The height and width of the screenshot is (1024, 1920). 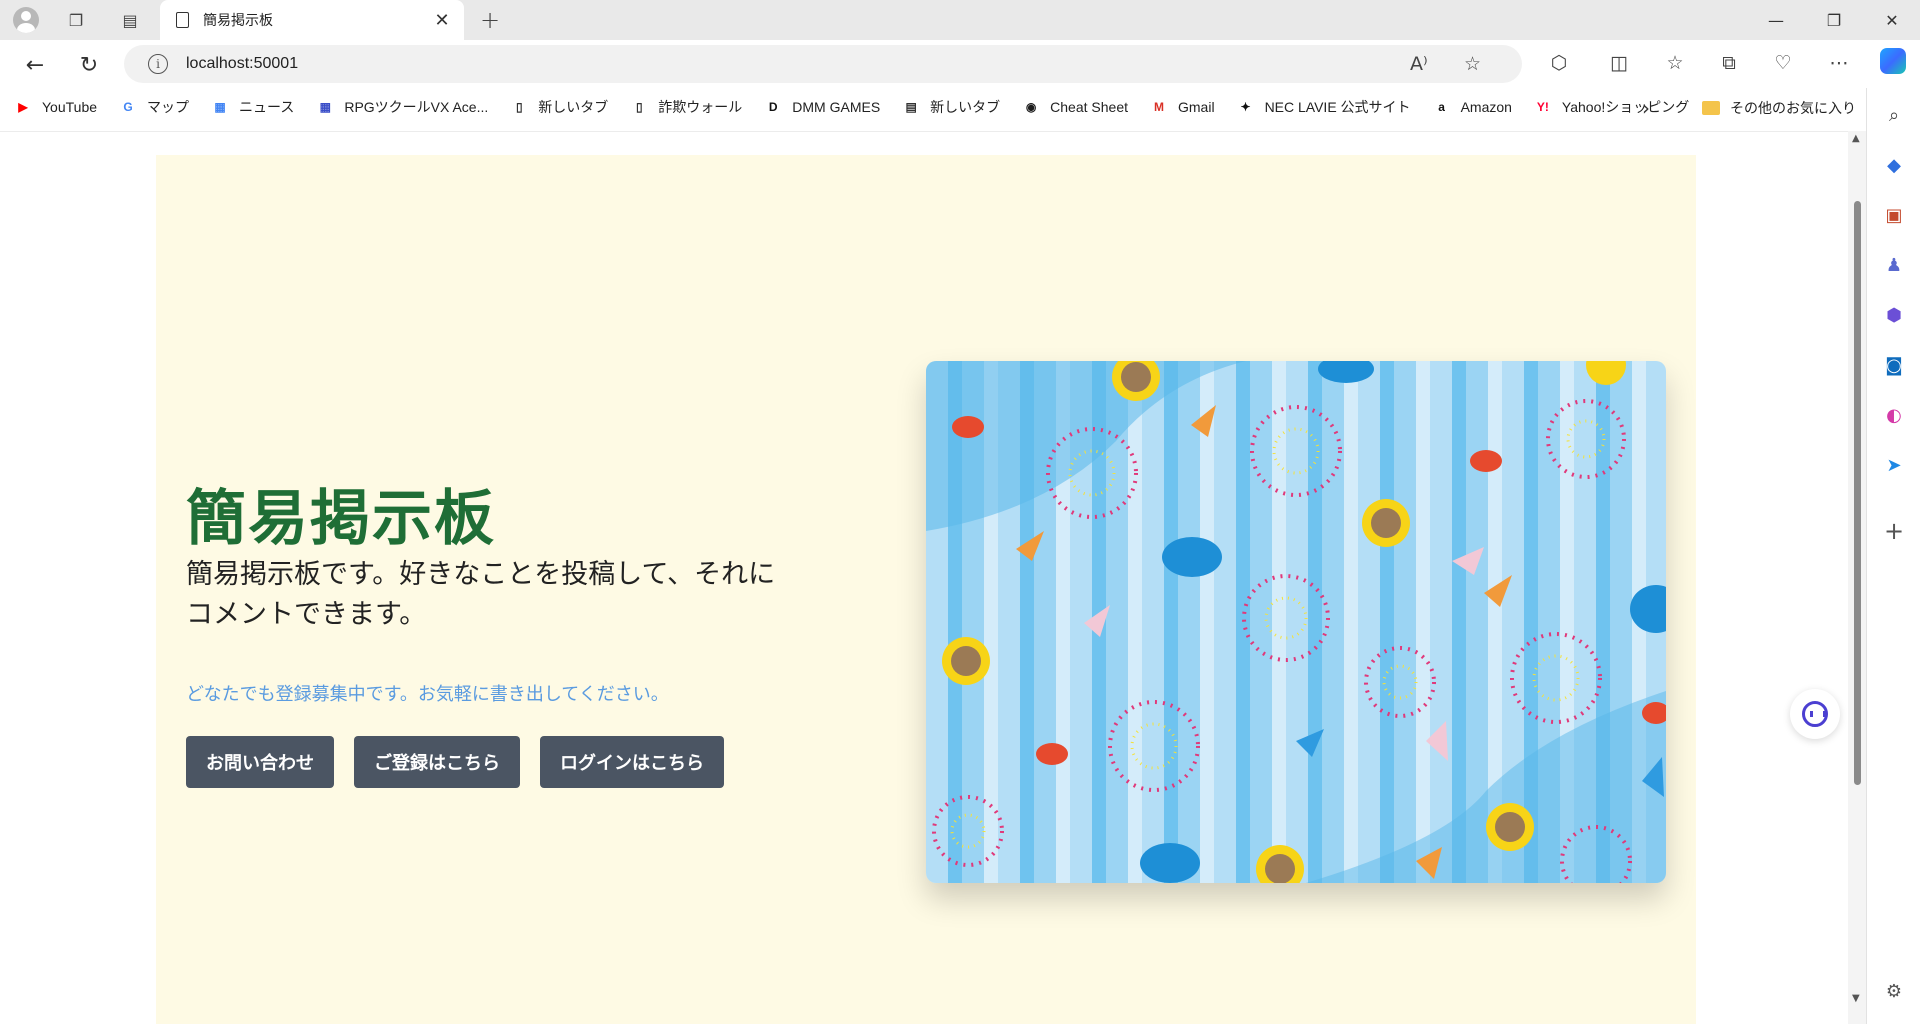 What do you see at coordinates (437, 762) in the screenshot?
I see `register-button: ご登録はこちら` at bounding box center [437, 762].